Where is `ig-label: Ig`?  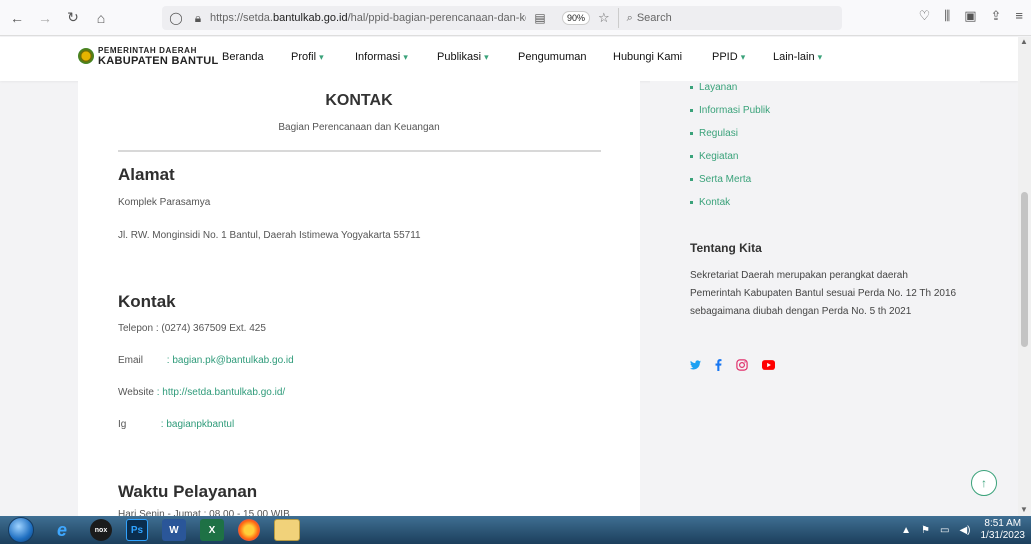 ig-label: Ig is located at coordinates (122, 424).